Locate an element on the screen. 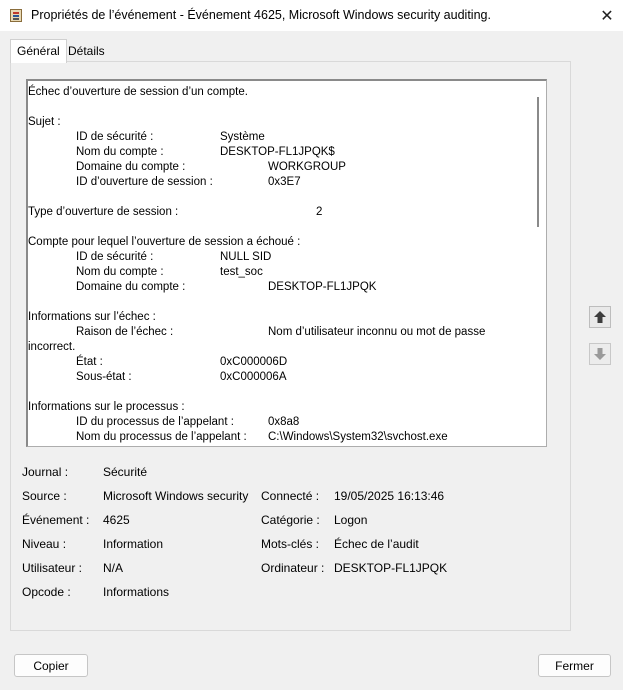 This screenshot has width=623, height=690. description-value: DESKTOP-FL1JPQK is located at coordinates (322, 287).